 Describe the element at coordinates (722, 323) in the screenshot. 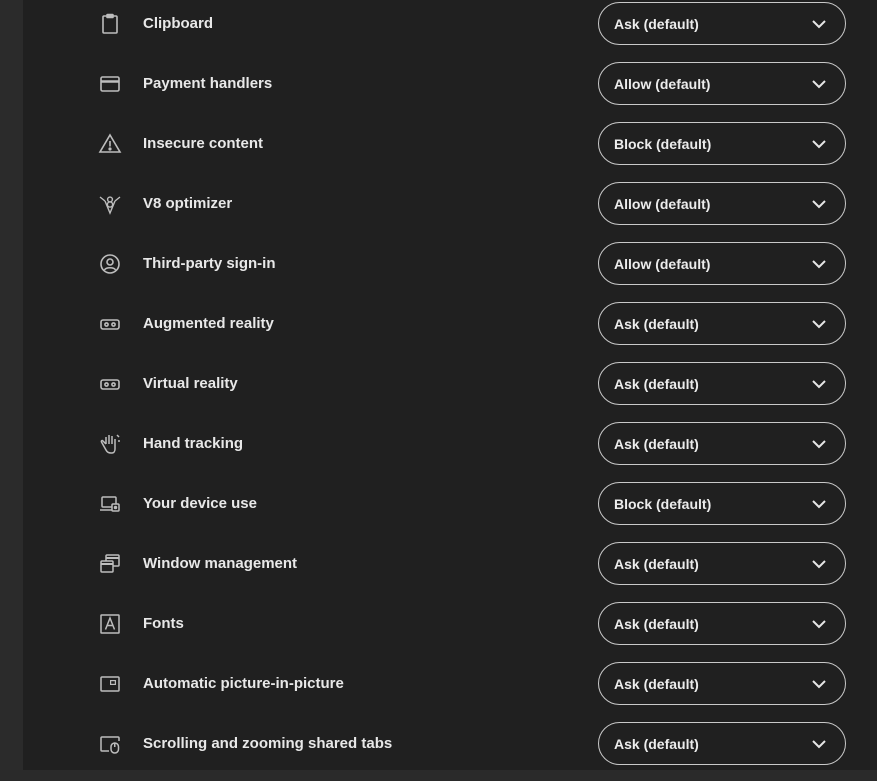

I see `augmented-reality-permission-select: Ask (default)` at that location.